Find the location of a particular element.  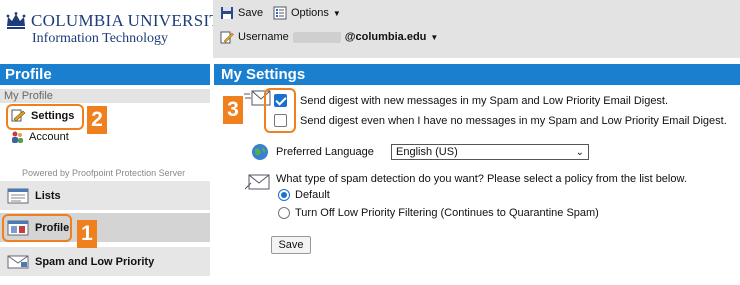

powered-by-text: Powered by Proofpoint Protection Server is located at coordinates (104, 173).